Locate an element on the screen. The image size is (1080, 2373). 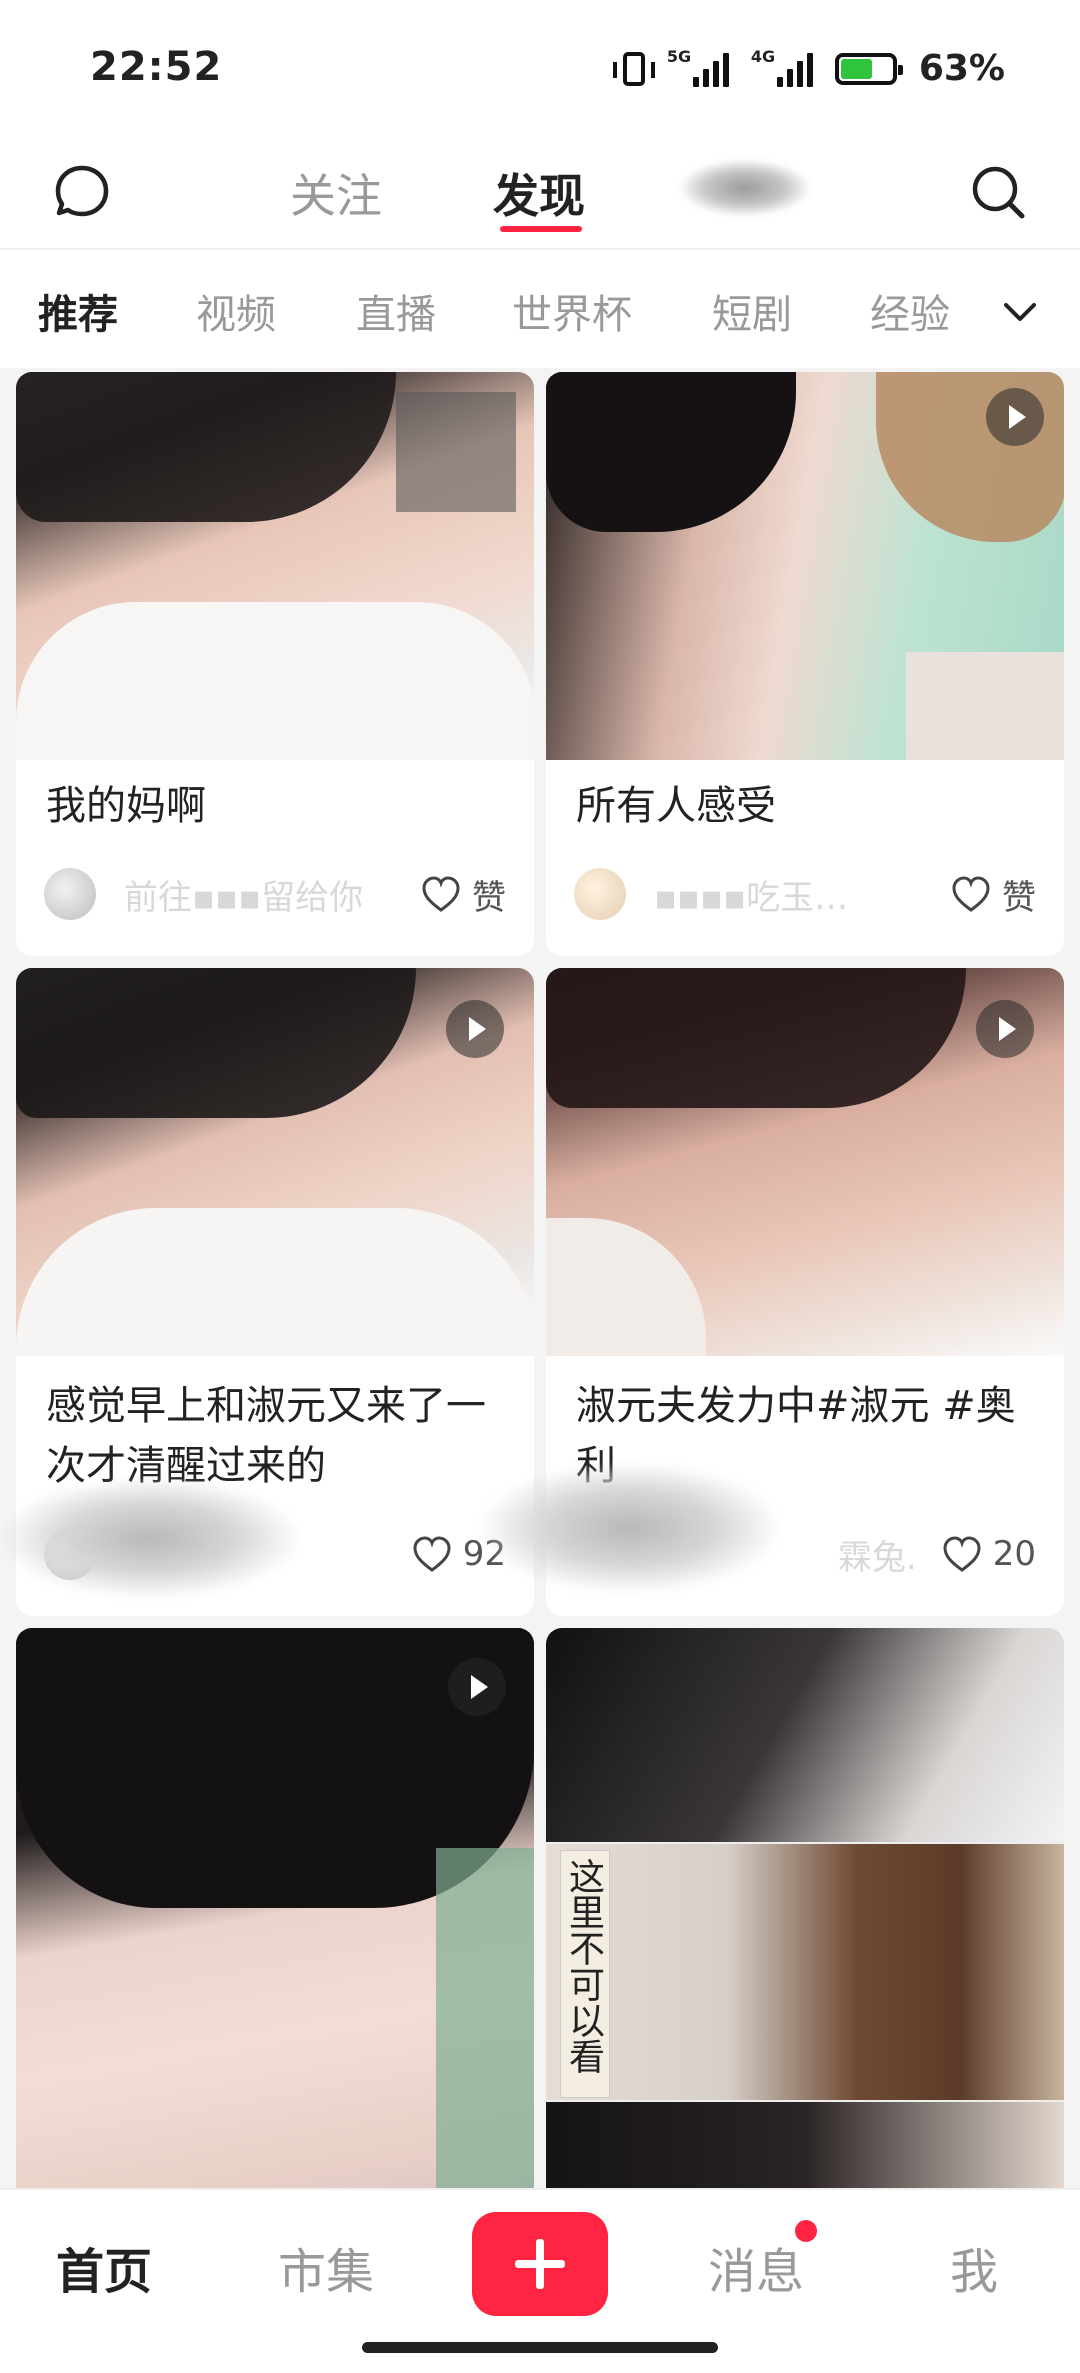
battery-percent: 63% is located at coordinates (961, 68).